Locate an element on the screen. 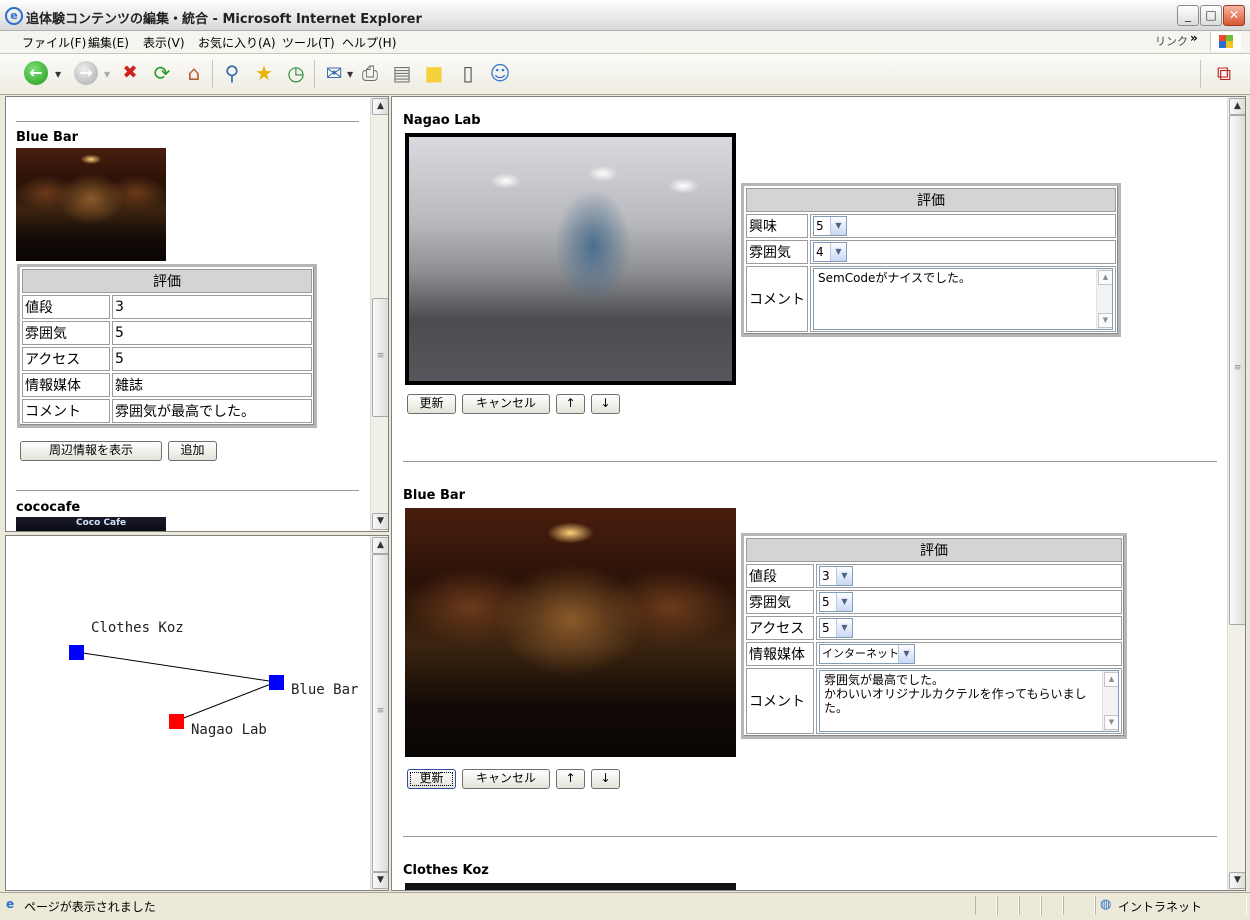  map-node-nagao-lab is located at coordinates (176, 721).